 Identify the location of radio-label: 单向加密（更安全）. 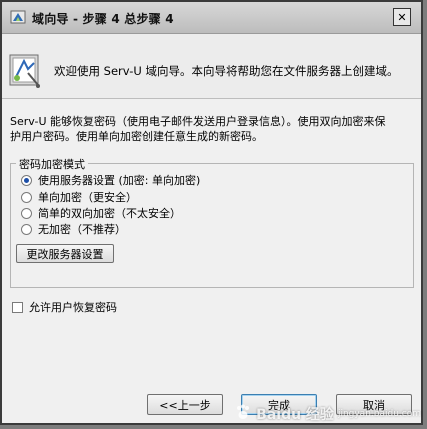
(87, 197).